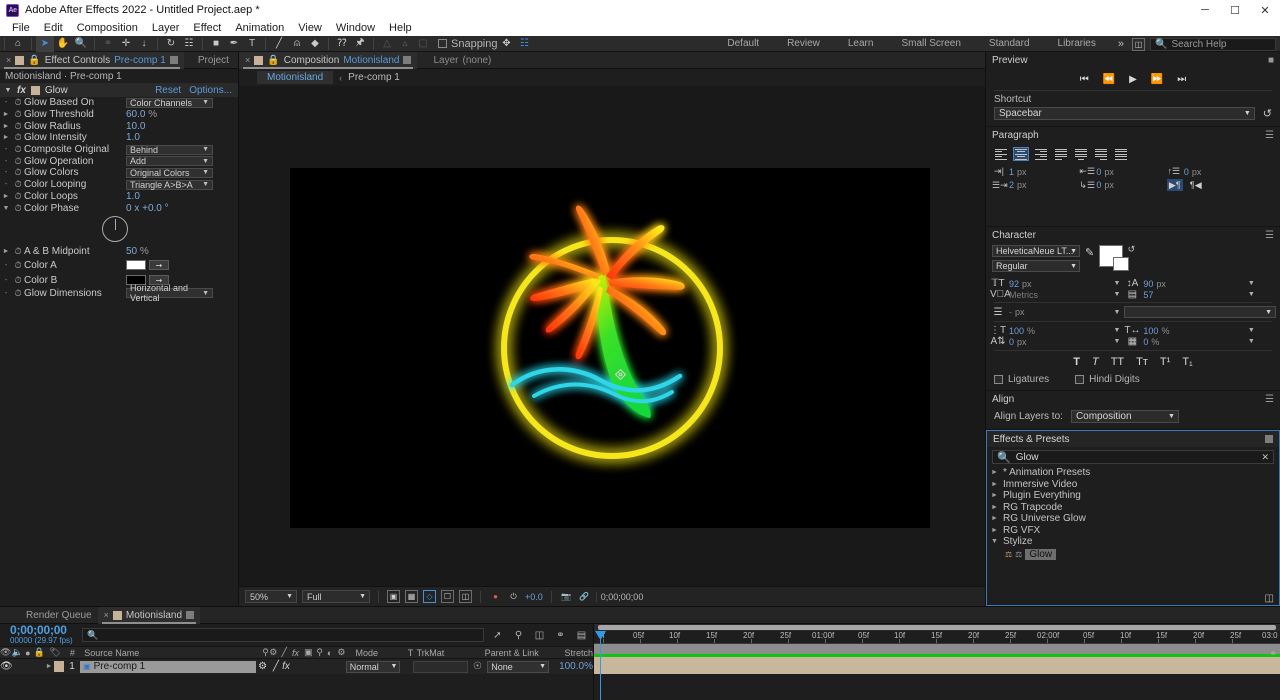 Image resolution: width=1280 pixels, height=700 pixels. What do you see at coordinates (50, 666) in the screenshot?
I see `layer-twirl-icon: ►` at bounding box center [50, 666].